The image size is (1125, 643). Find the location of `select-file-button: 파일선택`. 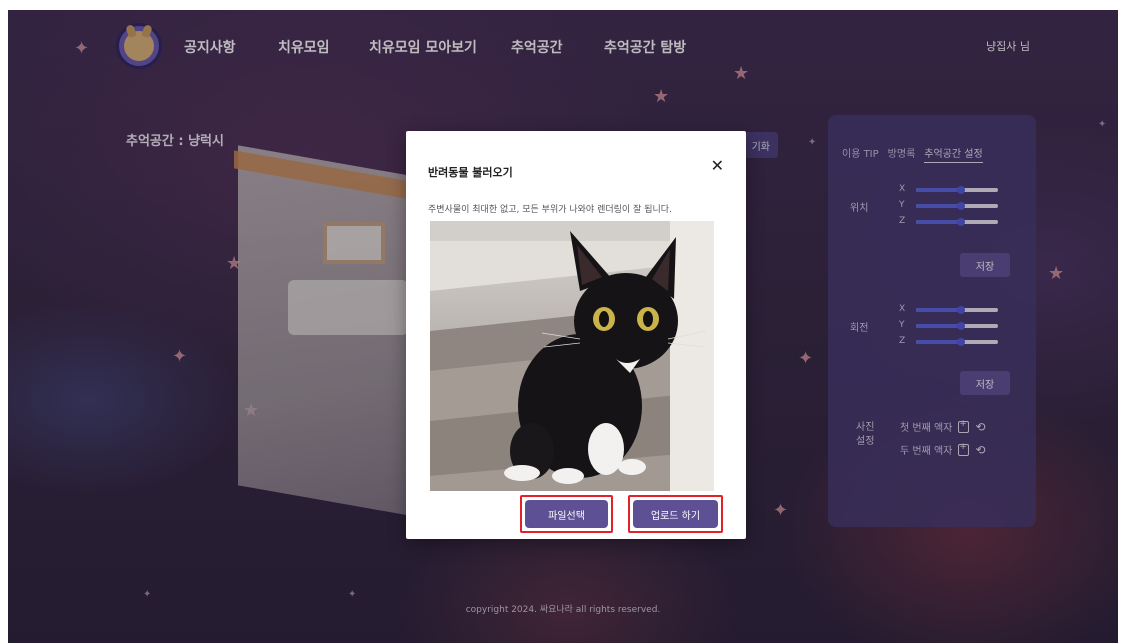

select-file-button: 파일선택 is located at coordinates (566, 514).